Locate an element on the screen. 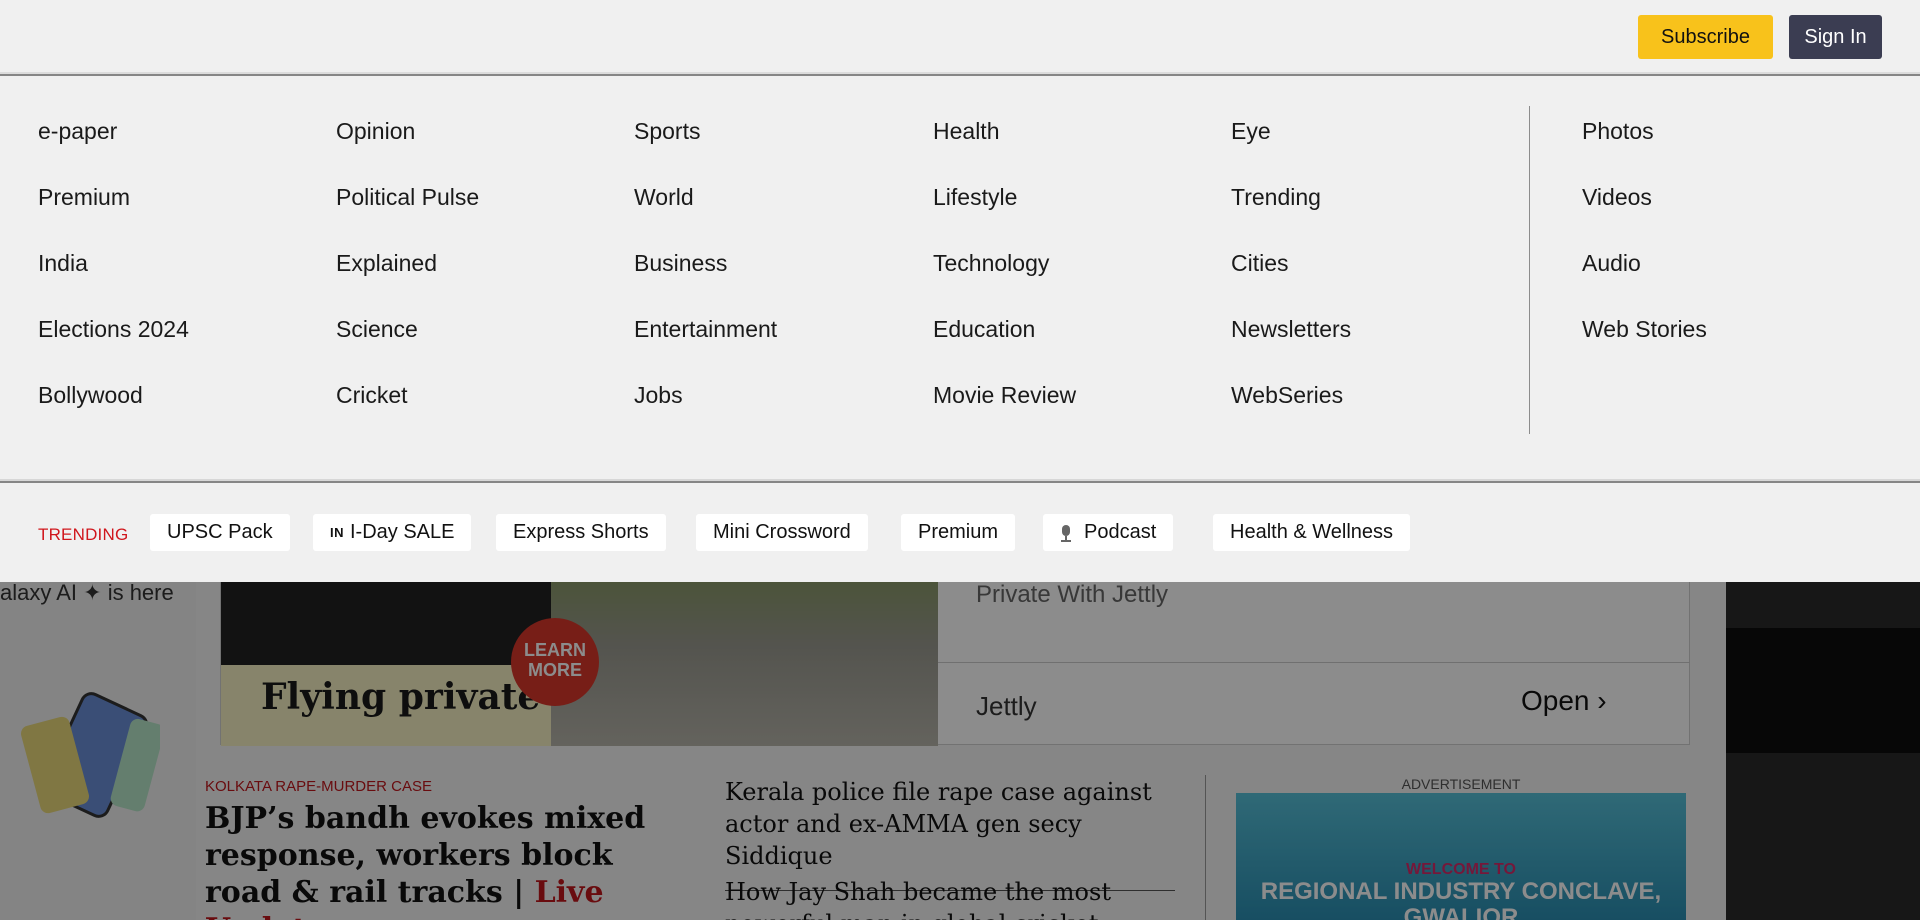 The height and width of the screenshot is (920, 1920). menu-divider is located at coordinates (1529, 270).